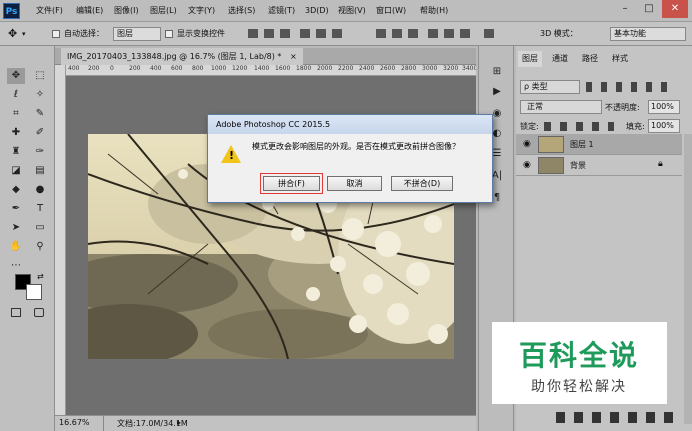 The width and height of the screenshot is (692, 431). I want to click on ruler-tick: 0, so click(112, 68).